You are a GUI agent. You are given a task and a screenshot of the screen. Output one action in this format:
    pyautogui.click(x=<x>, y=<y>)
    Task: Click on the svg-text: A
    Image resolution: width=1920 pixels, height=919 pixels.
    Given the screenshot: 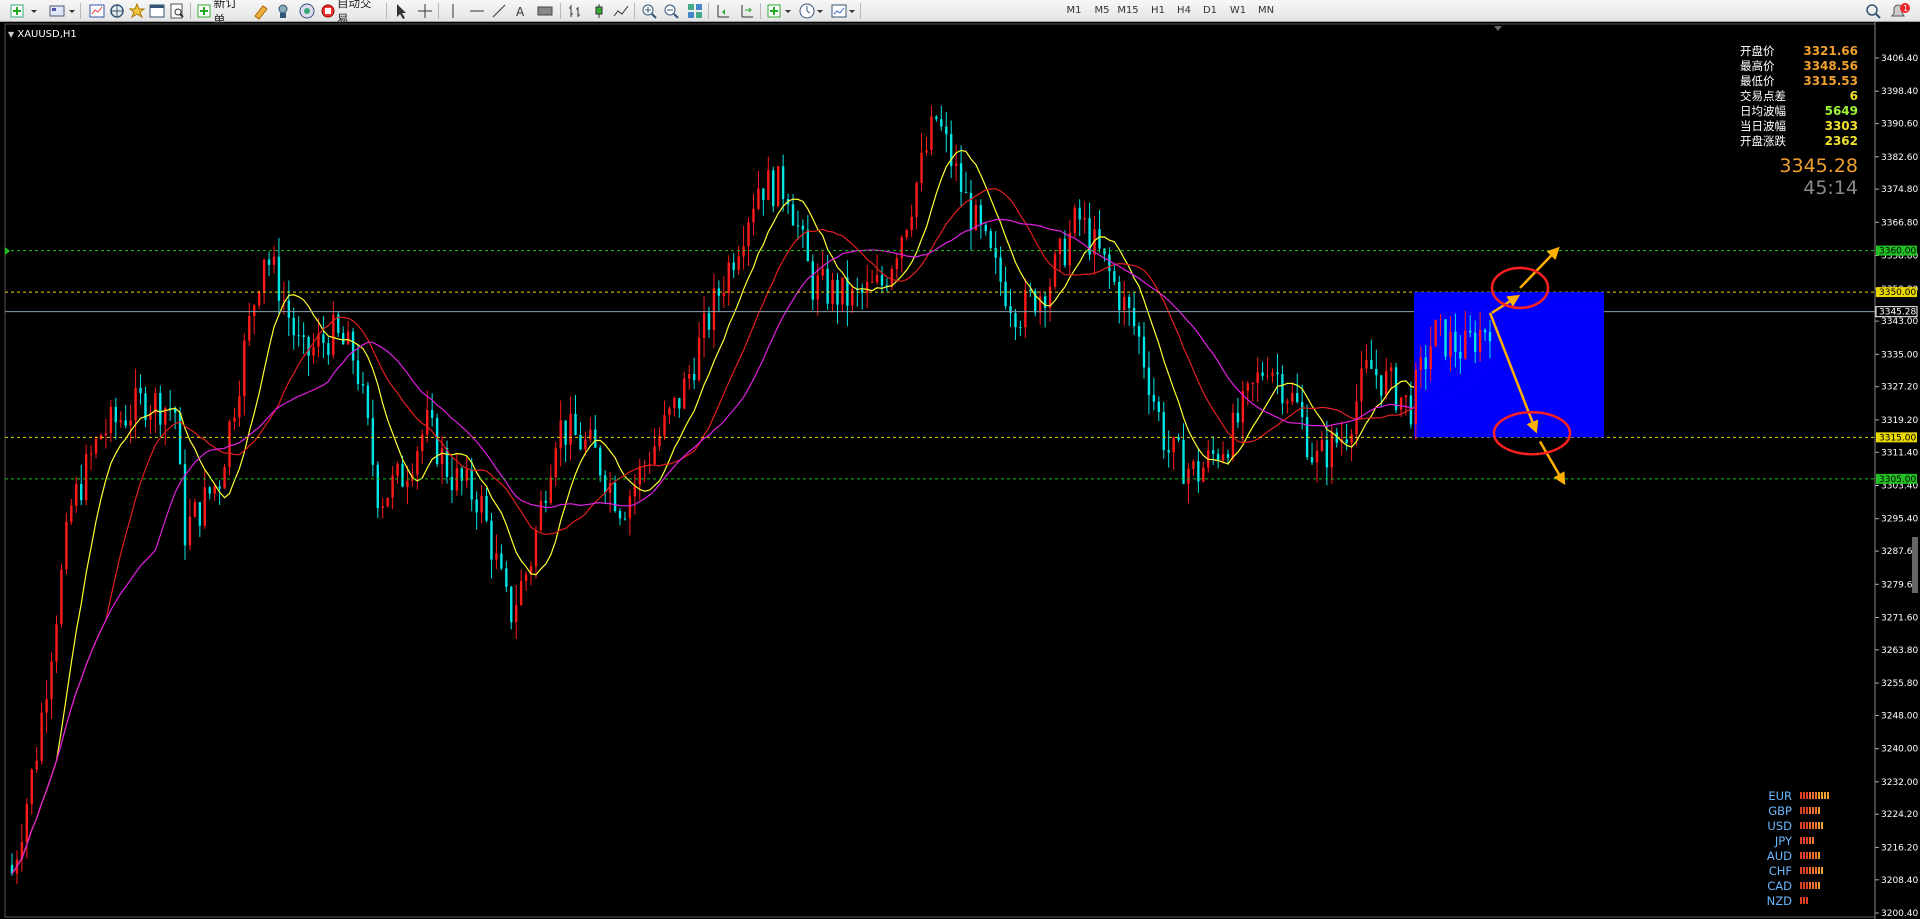 What is the action you would take?
    pyautogui.click(x=520, y=12)
    